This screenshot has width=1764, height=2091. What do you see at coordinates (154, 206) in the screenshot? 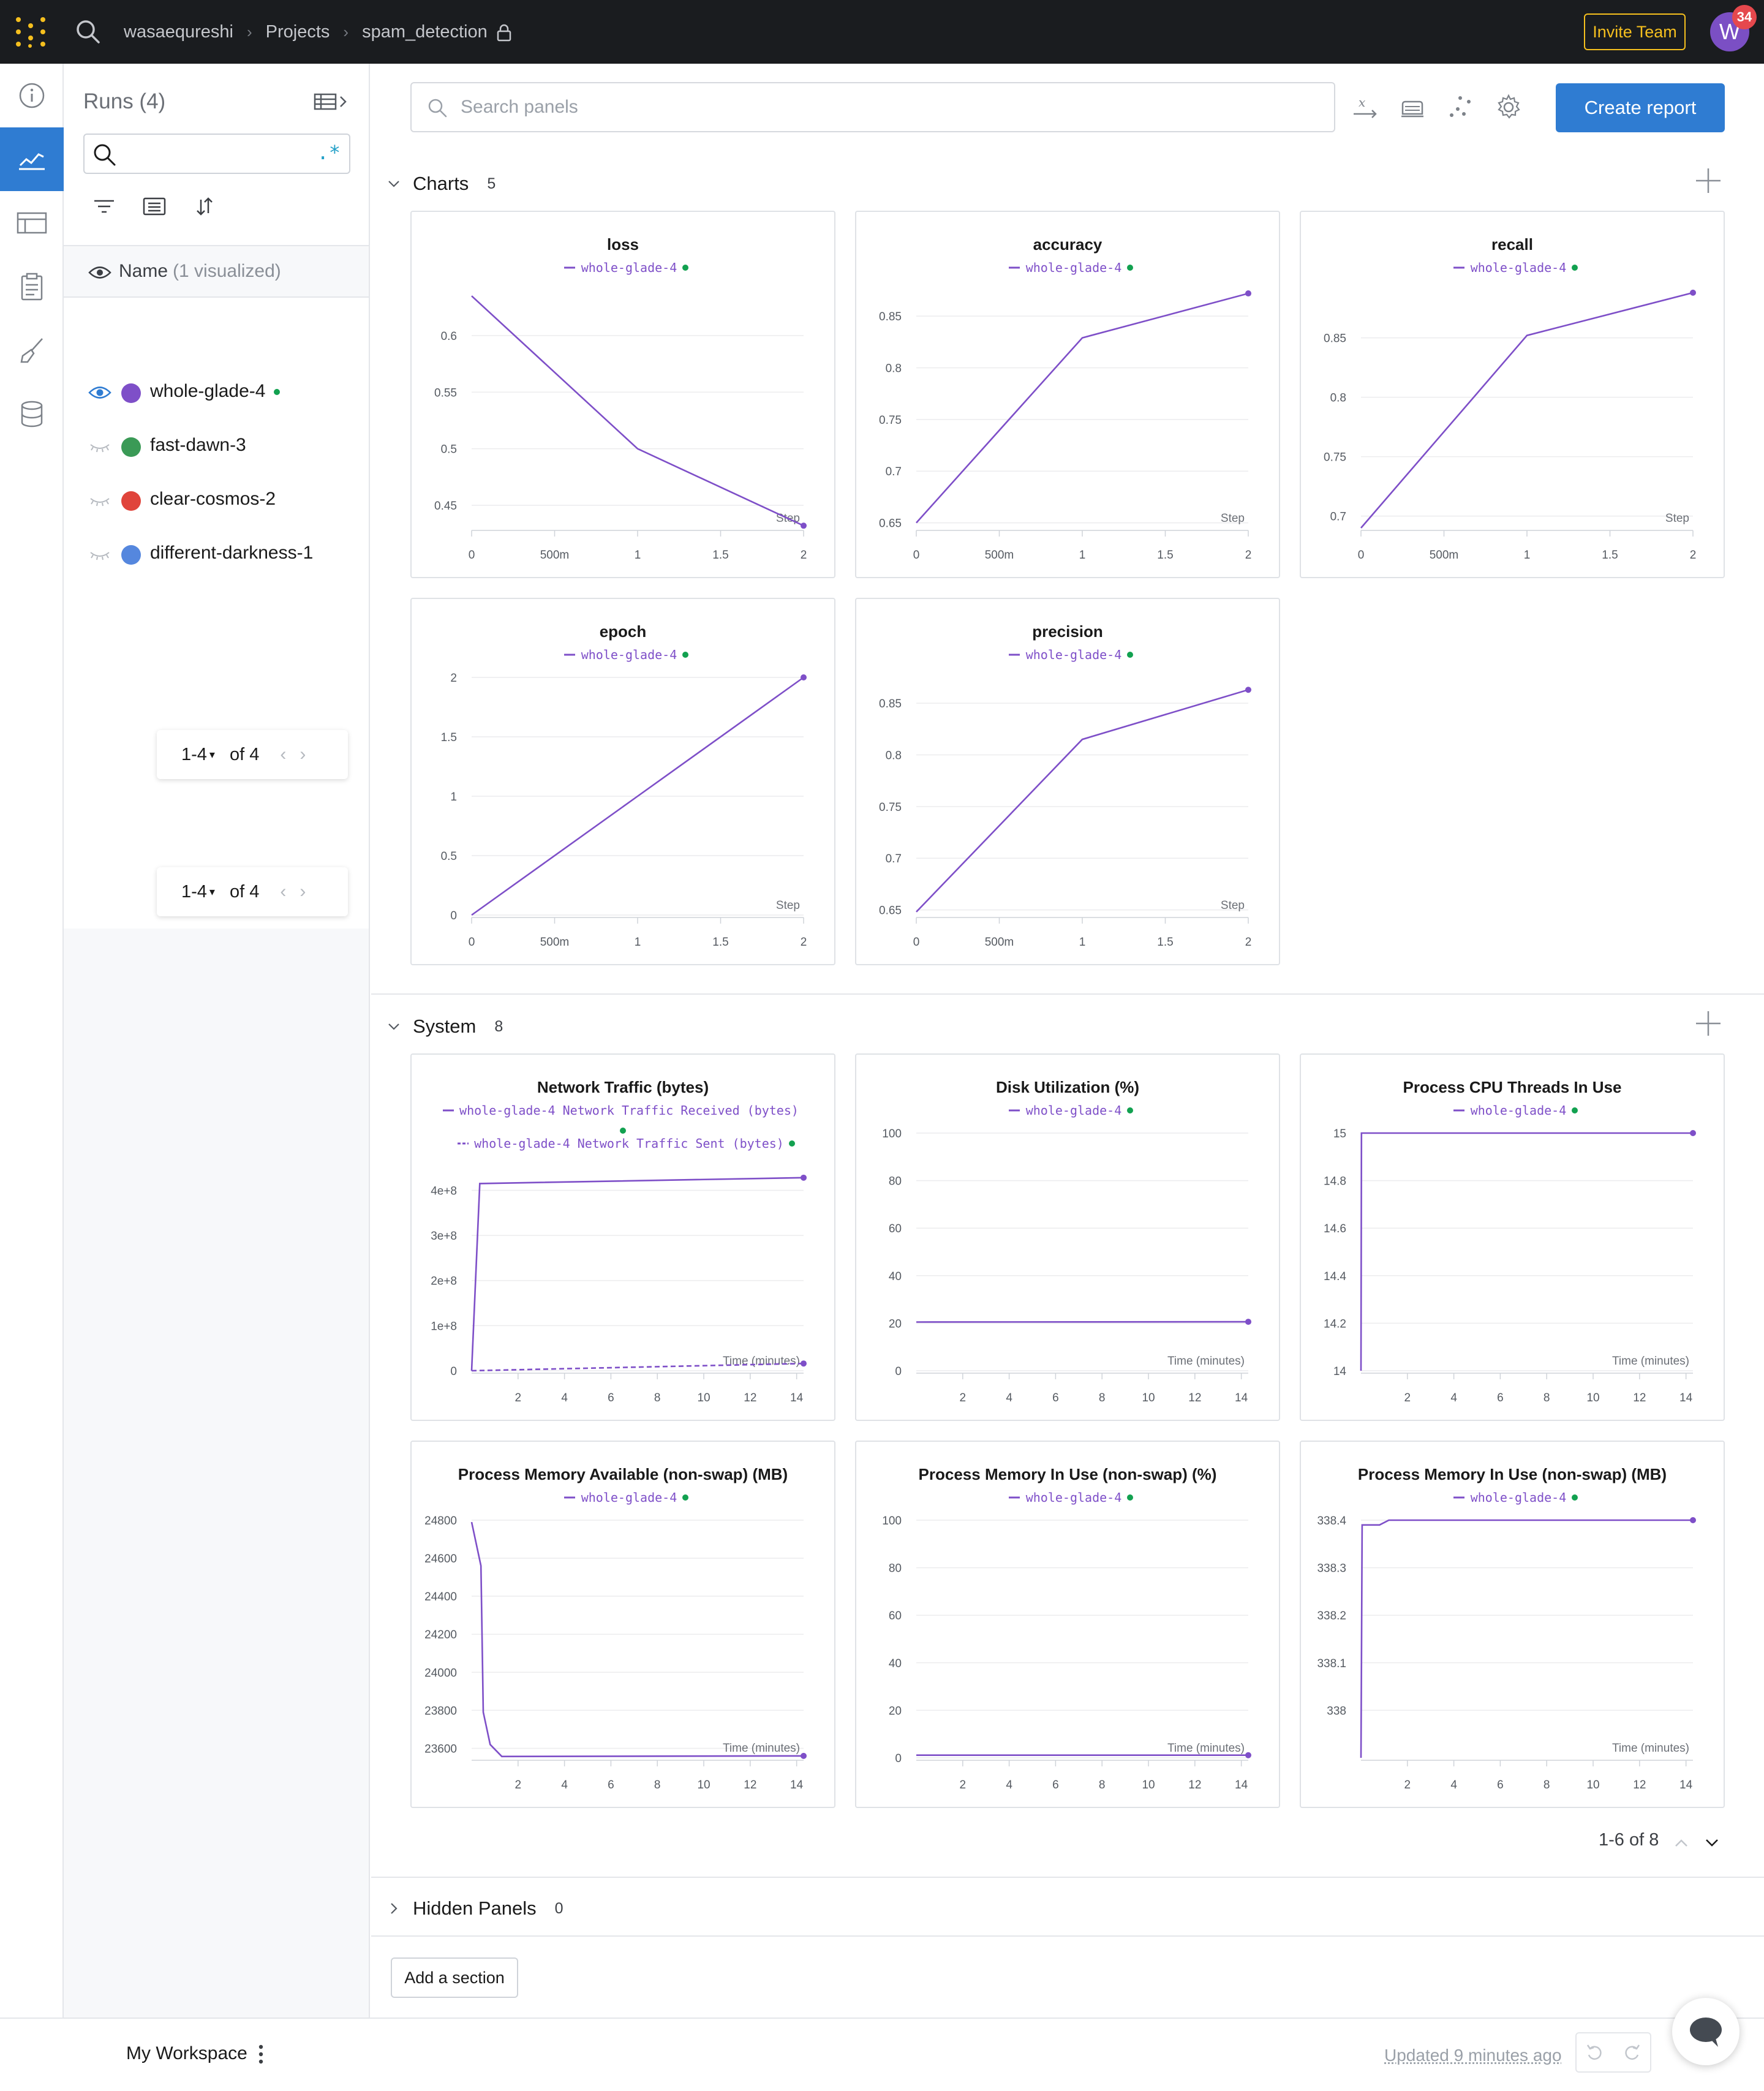
I see `group-icon` at bounding box center [154, 206].